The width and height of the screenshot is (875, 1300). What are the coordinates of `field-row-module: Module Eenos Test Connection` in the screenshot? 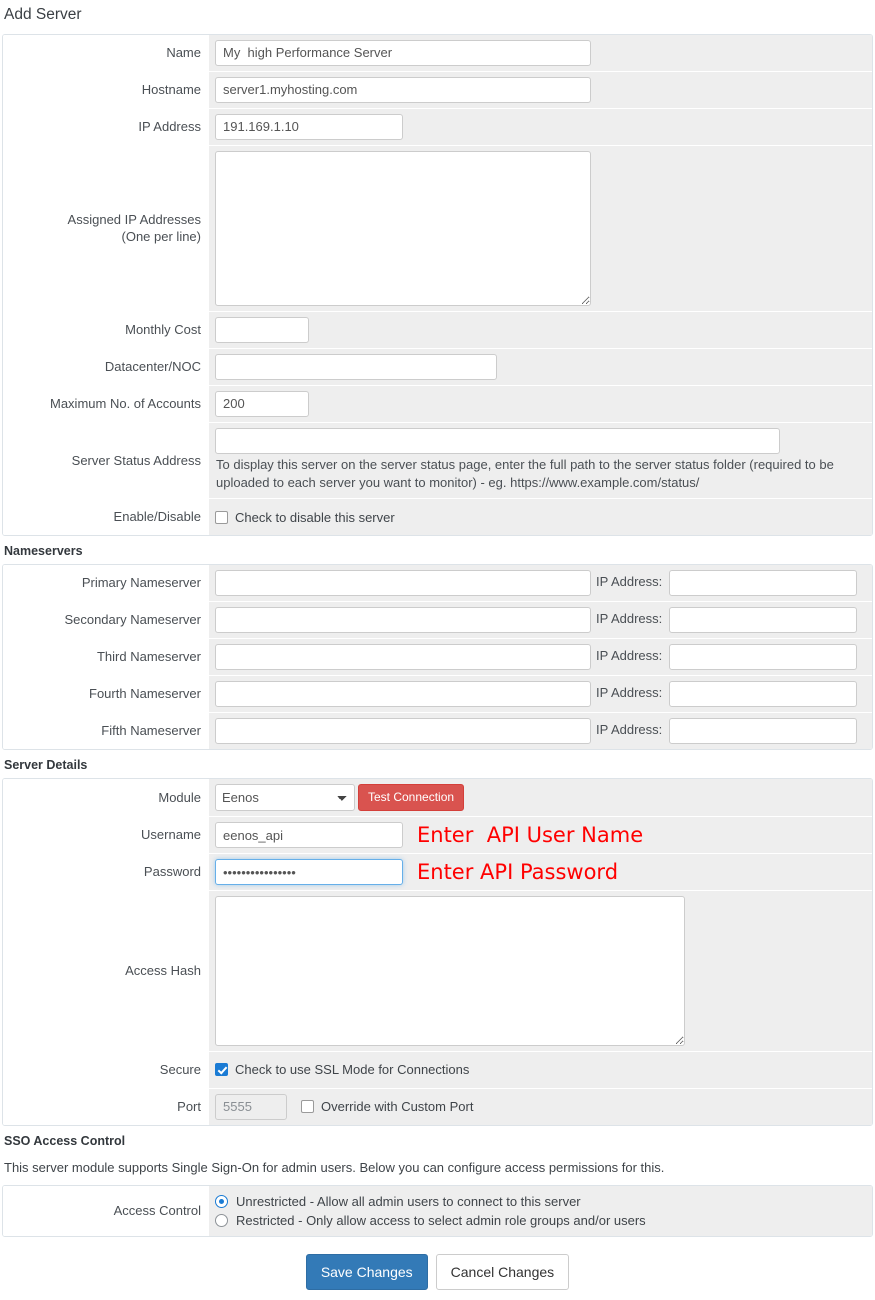 It's located at (437, 798).